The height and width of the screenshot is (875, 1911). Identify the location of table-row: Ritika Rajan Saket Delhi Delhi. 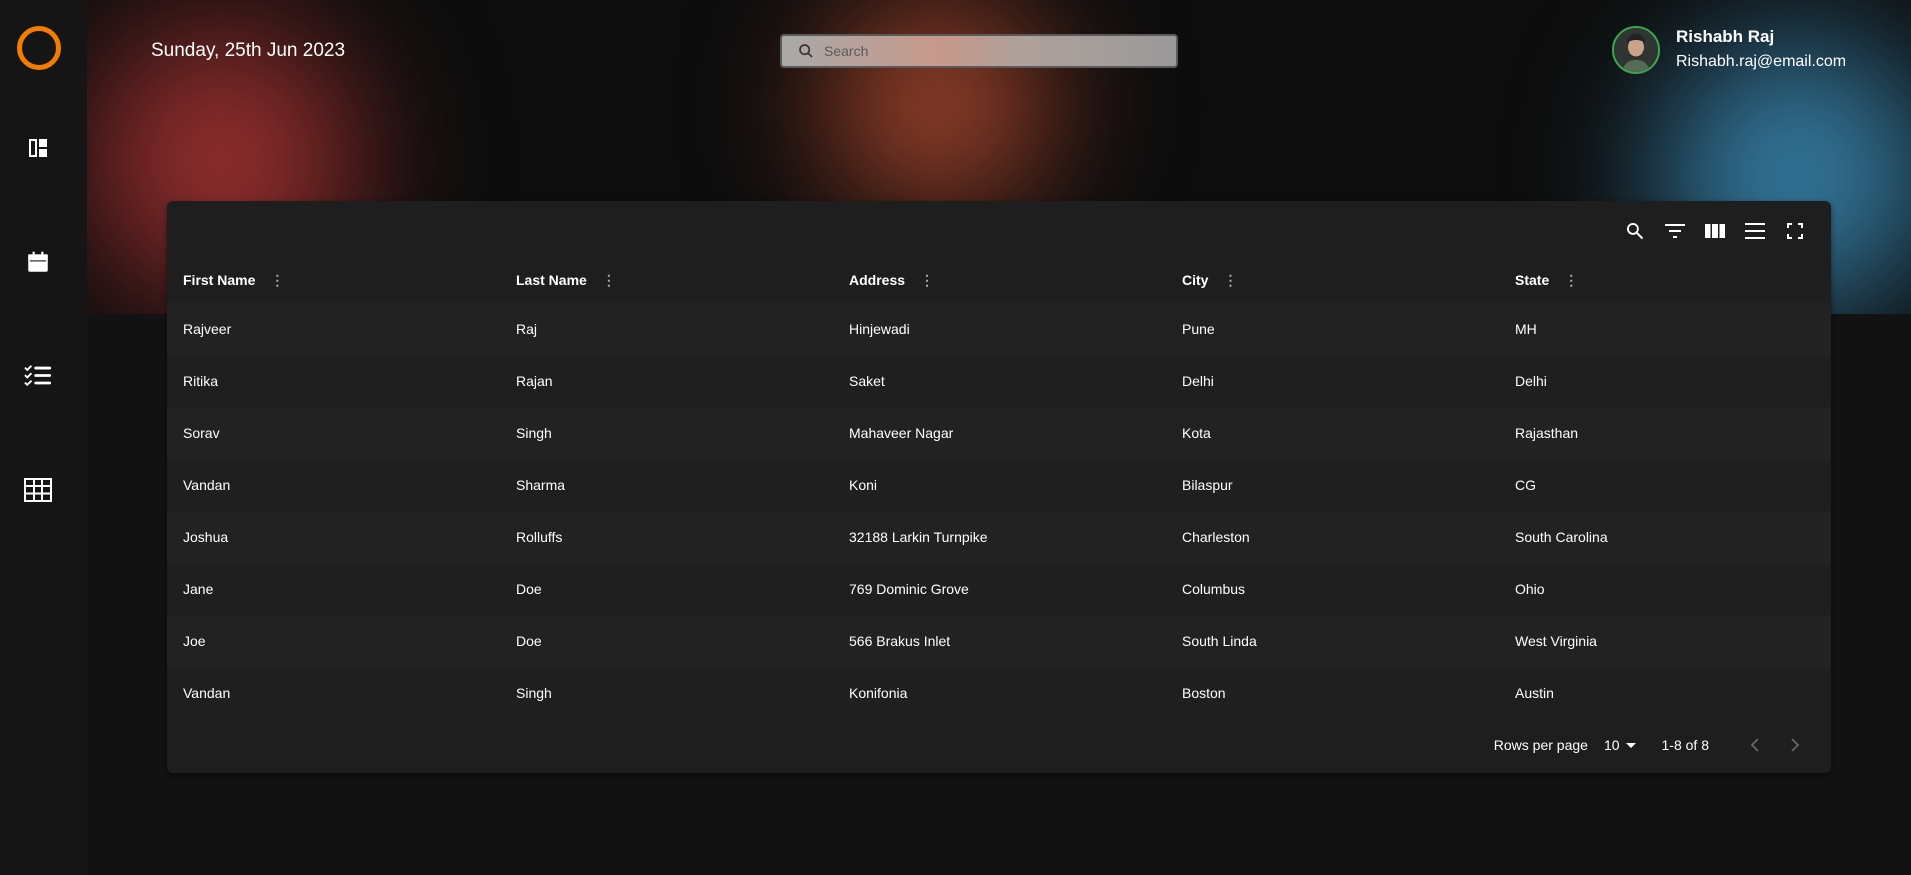
(999, 381).